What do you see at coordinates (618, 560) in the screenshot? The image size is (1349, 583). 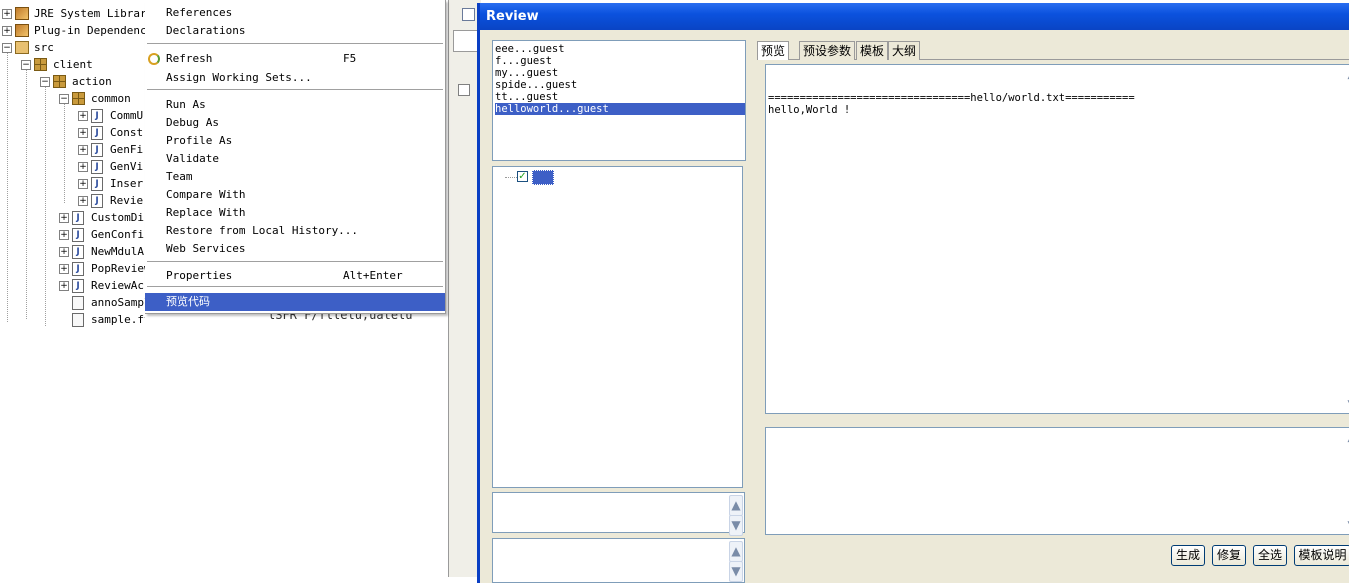 I see `log-text-area: ▲ ▼` at bounding box center [618, 560].